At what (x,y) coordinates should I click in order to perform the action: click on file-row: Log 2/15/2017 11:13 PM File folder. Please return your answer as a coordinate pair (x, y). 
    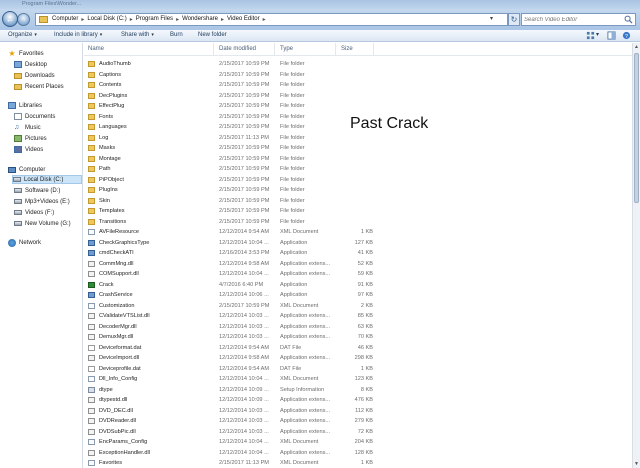
    Looking at the image, I should click on (229, 138).